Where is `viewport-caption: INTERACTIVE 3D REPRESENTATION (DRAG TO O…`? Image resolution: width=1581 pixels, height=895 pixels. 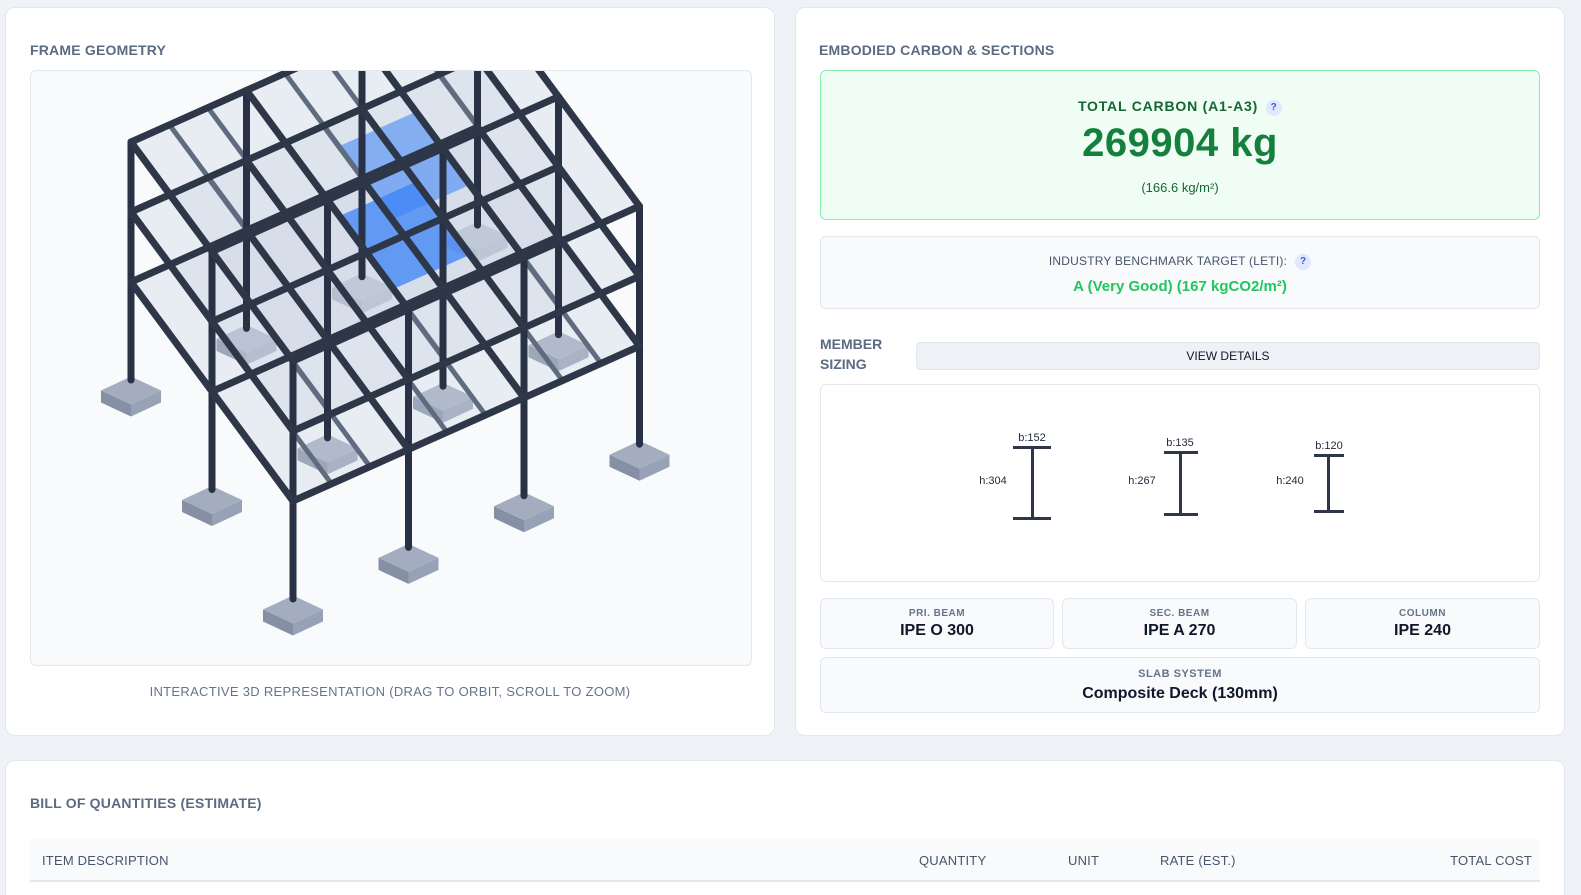
viewport-caption: INTERACTIVE 3D REPRESENTATION (DRAG TO O… is located at coordinates (390, 691).